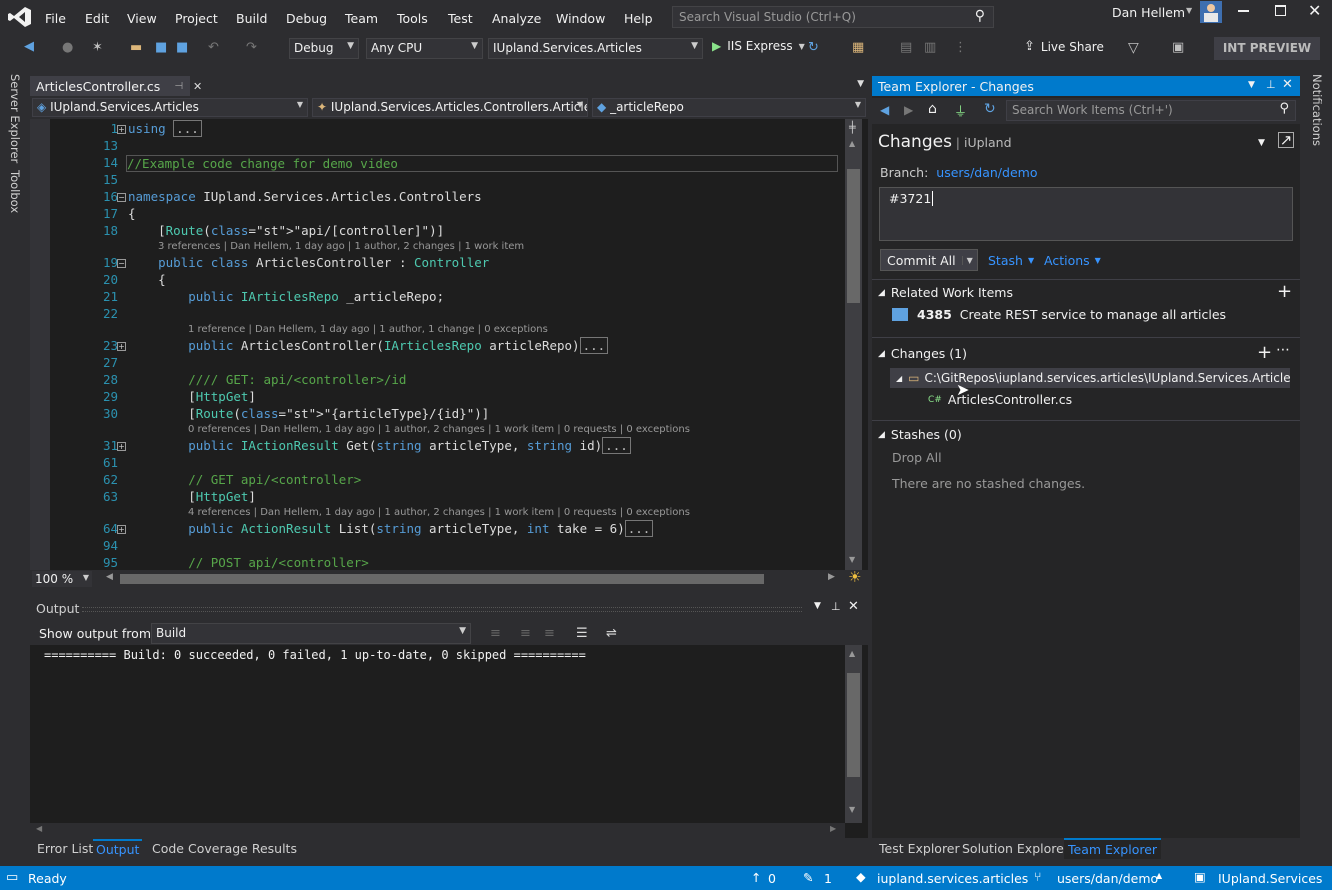  Describe the element at coordinates (852, 559) in the screenshot. I see `scroll-down-icon: ▼` at that location.